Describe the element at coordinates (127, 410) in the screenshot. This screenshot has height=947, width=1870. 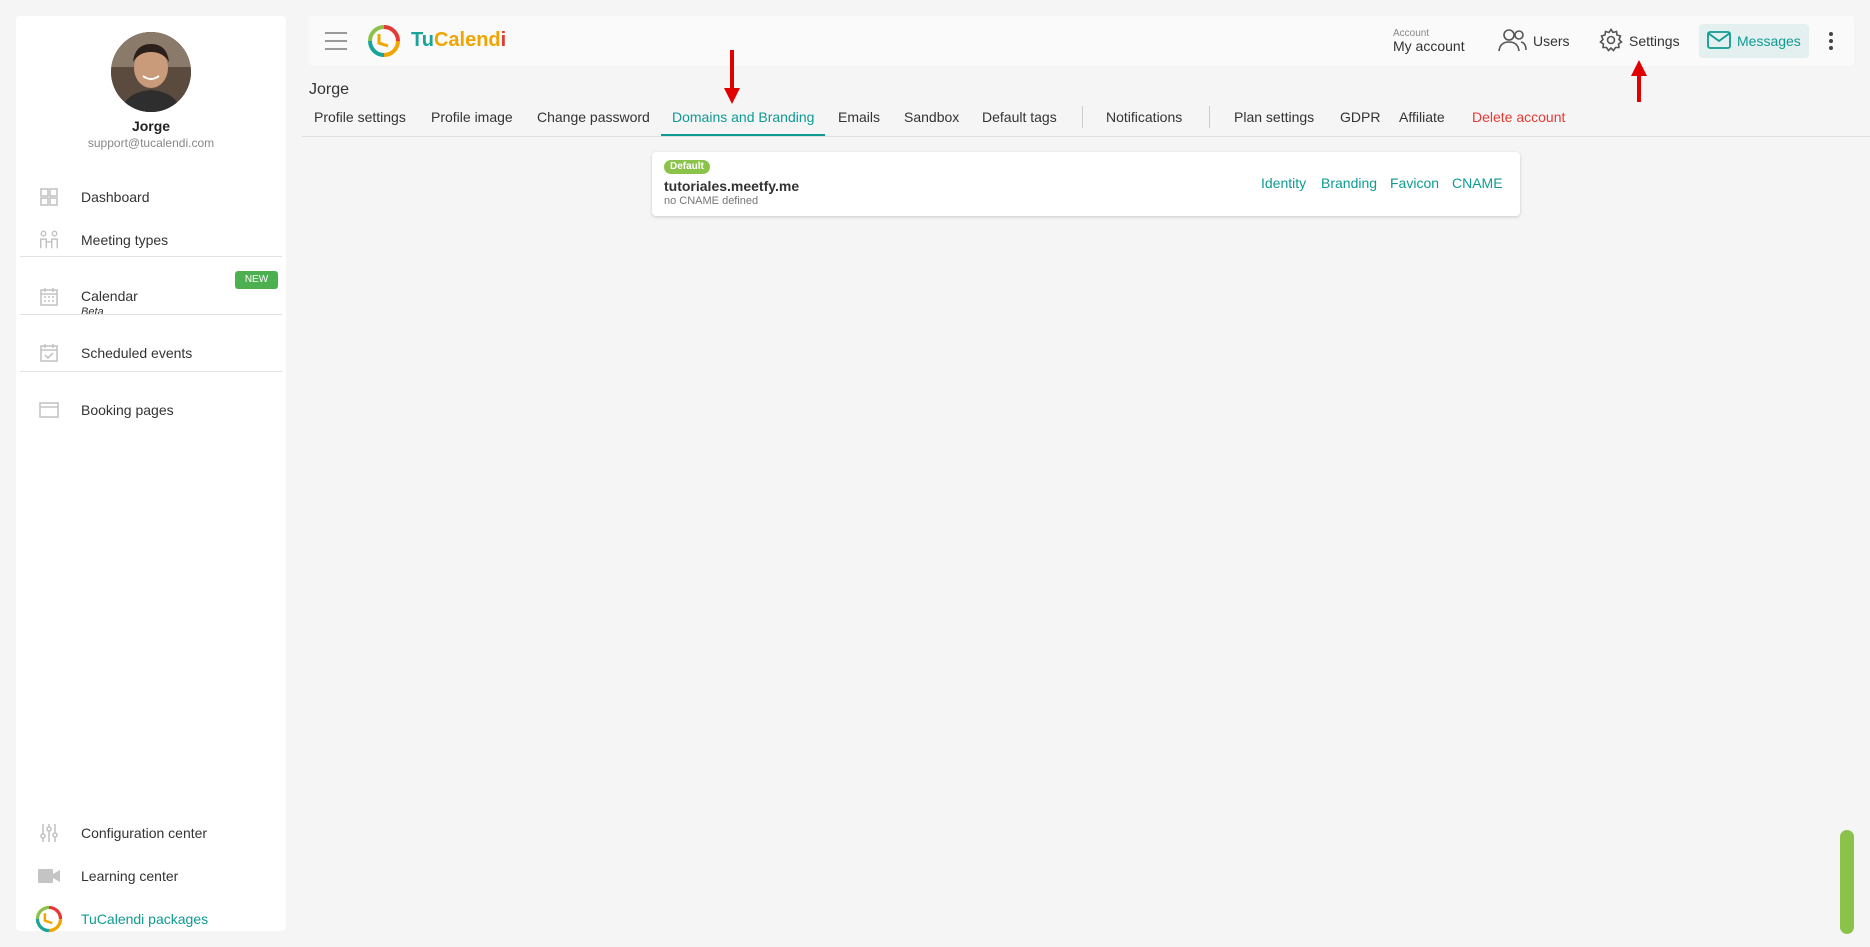
I see `sidebar-item-label: Booking pages` at that location.